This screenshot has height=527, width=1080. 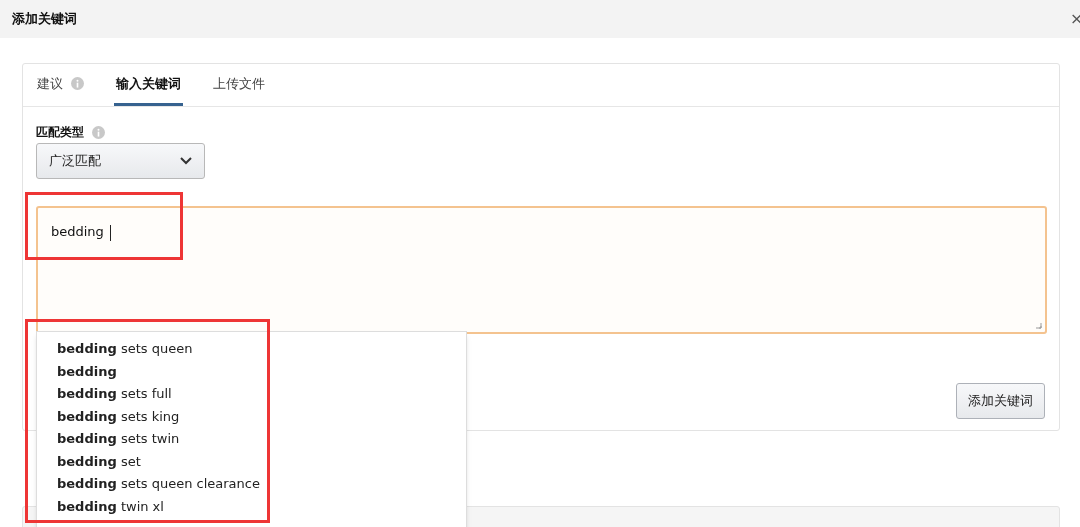 What do you see at coordinates (120, 161) in the screenshot?
I see `match-type-select: 广泛匹配` at bounding box center [120, 161].